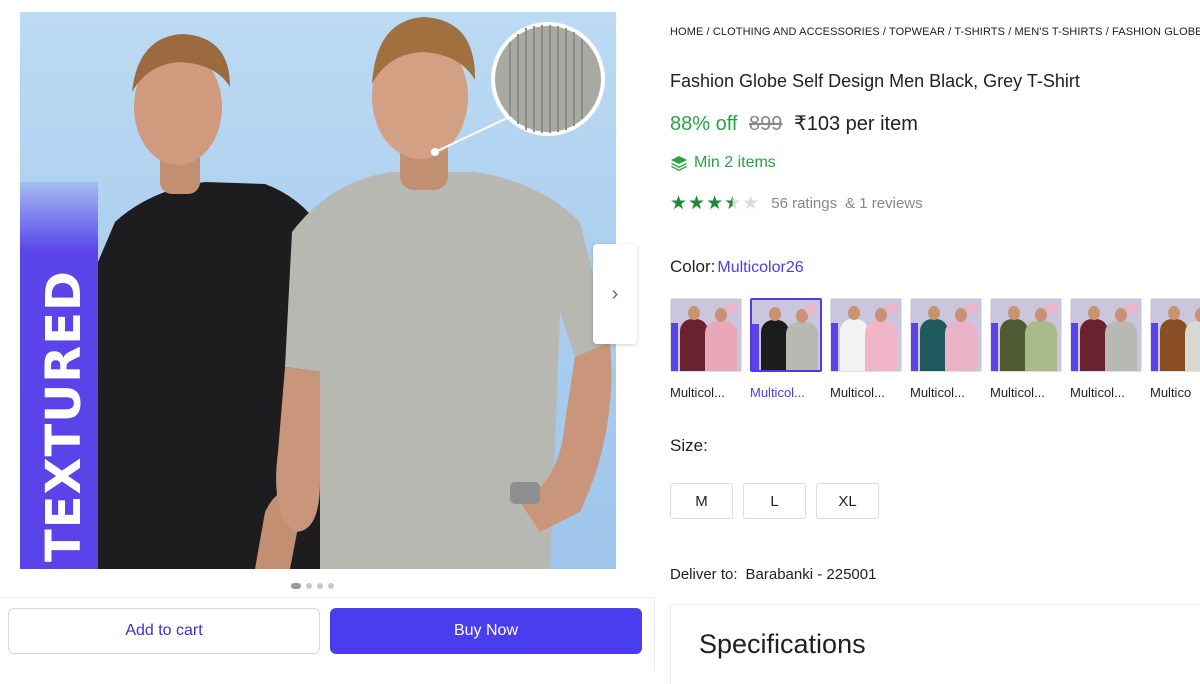  Describe the element at coordinates (701, 501) in the screenshot. I see `size-option-m: M` at that location.